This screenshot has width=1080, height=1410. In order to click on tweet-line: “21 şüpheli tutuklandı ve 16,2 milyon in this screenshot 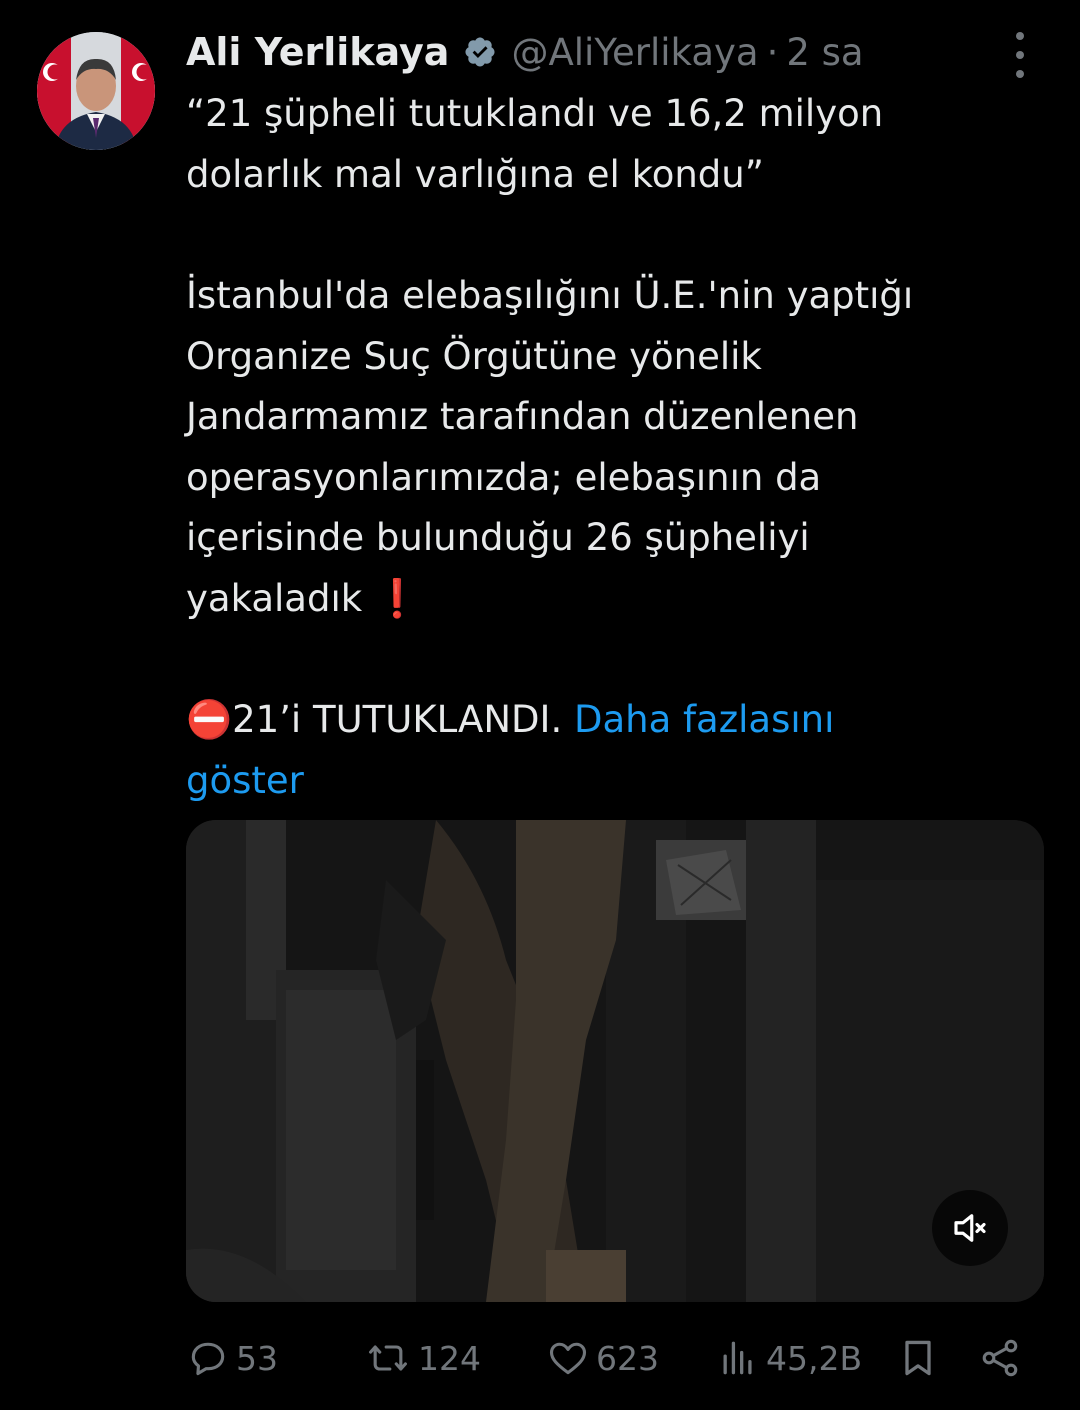, I will do `click(535, 113)`.